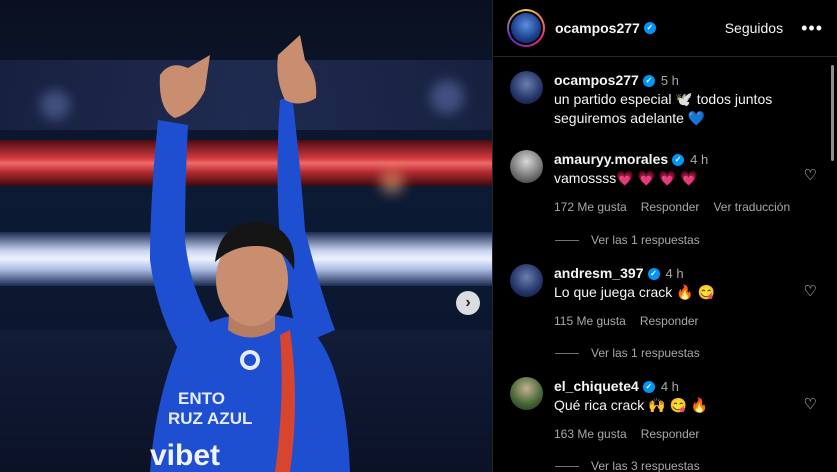 Image resolution: width=837 pixels, height=472 pixels. Describe the element at coordinates (645, 465) in the screenshot. I see `view-replies-label: Ver las 3 respuestas` at that location.